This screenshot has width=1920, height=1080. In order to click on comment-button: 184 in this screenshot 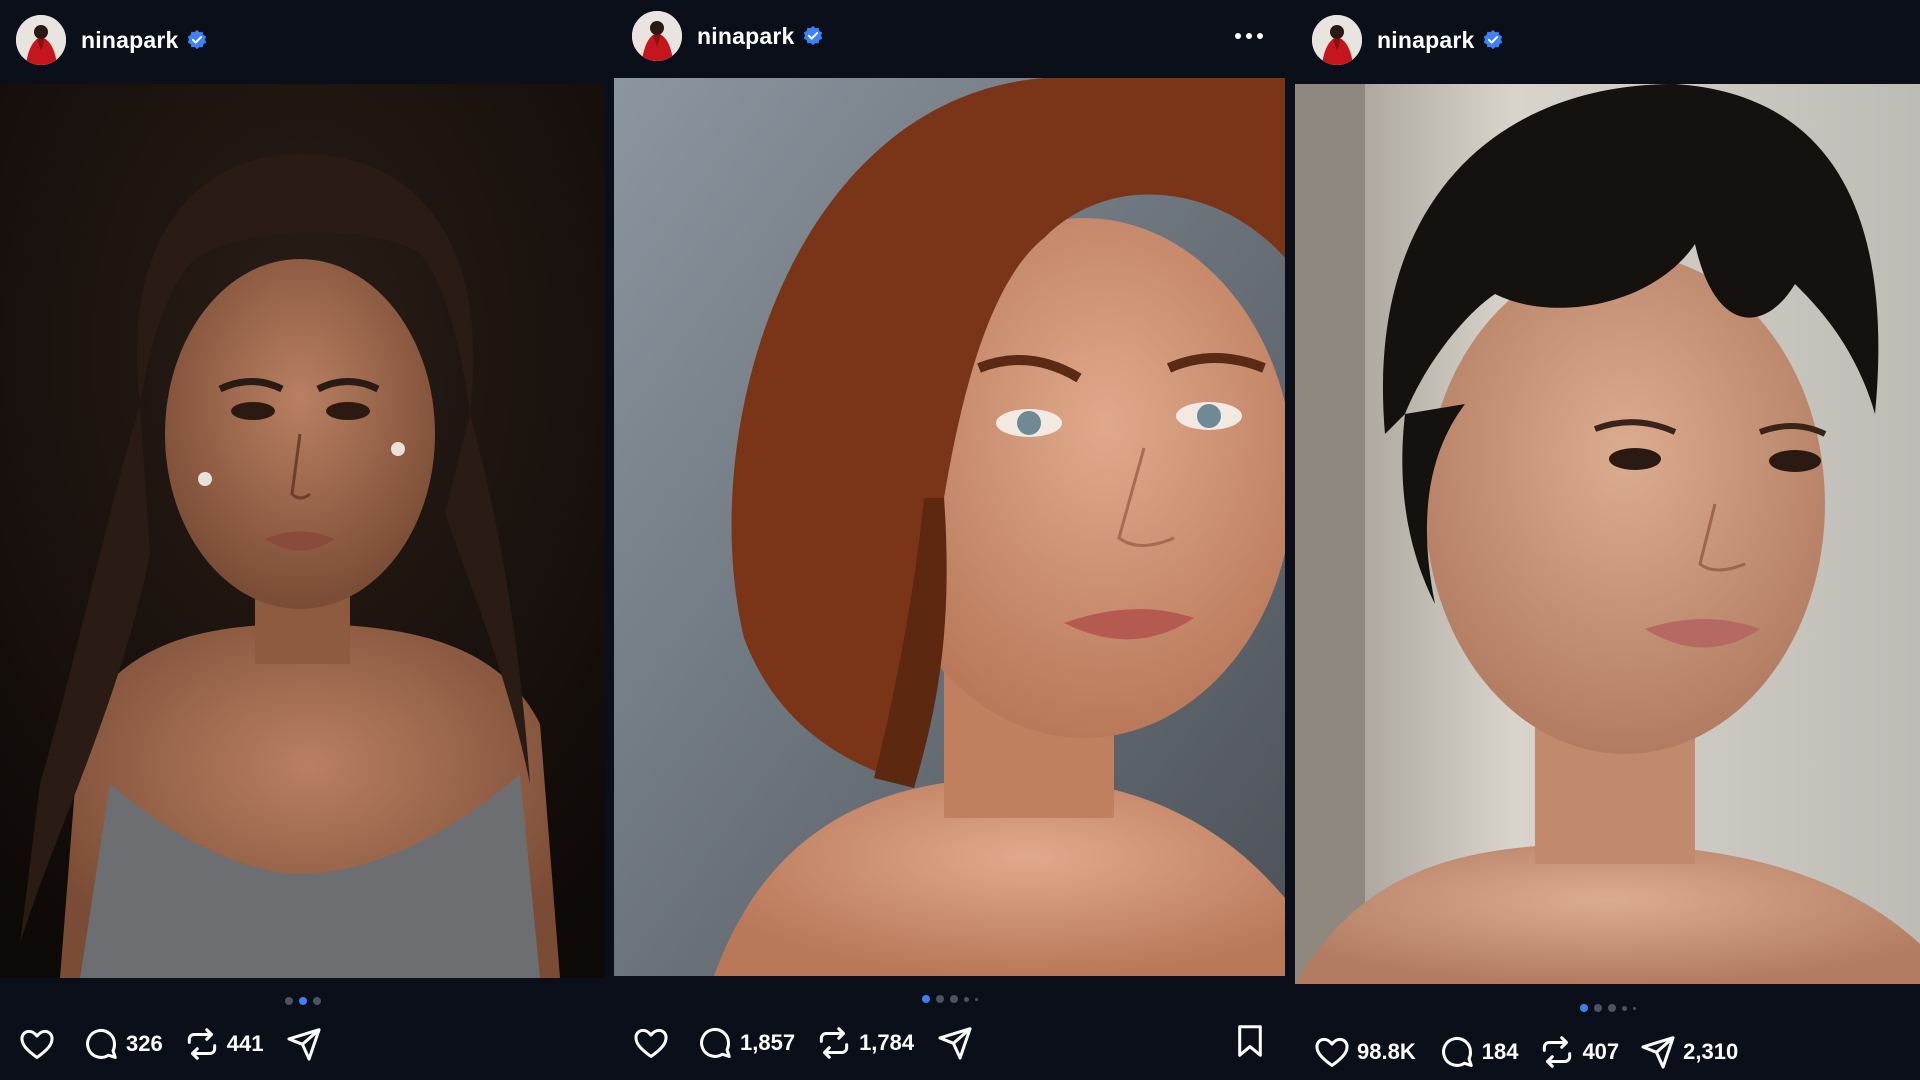, I will do `click(1478, 1052)`.